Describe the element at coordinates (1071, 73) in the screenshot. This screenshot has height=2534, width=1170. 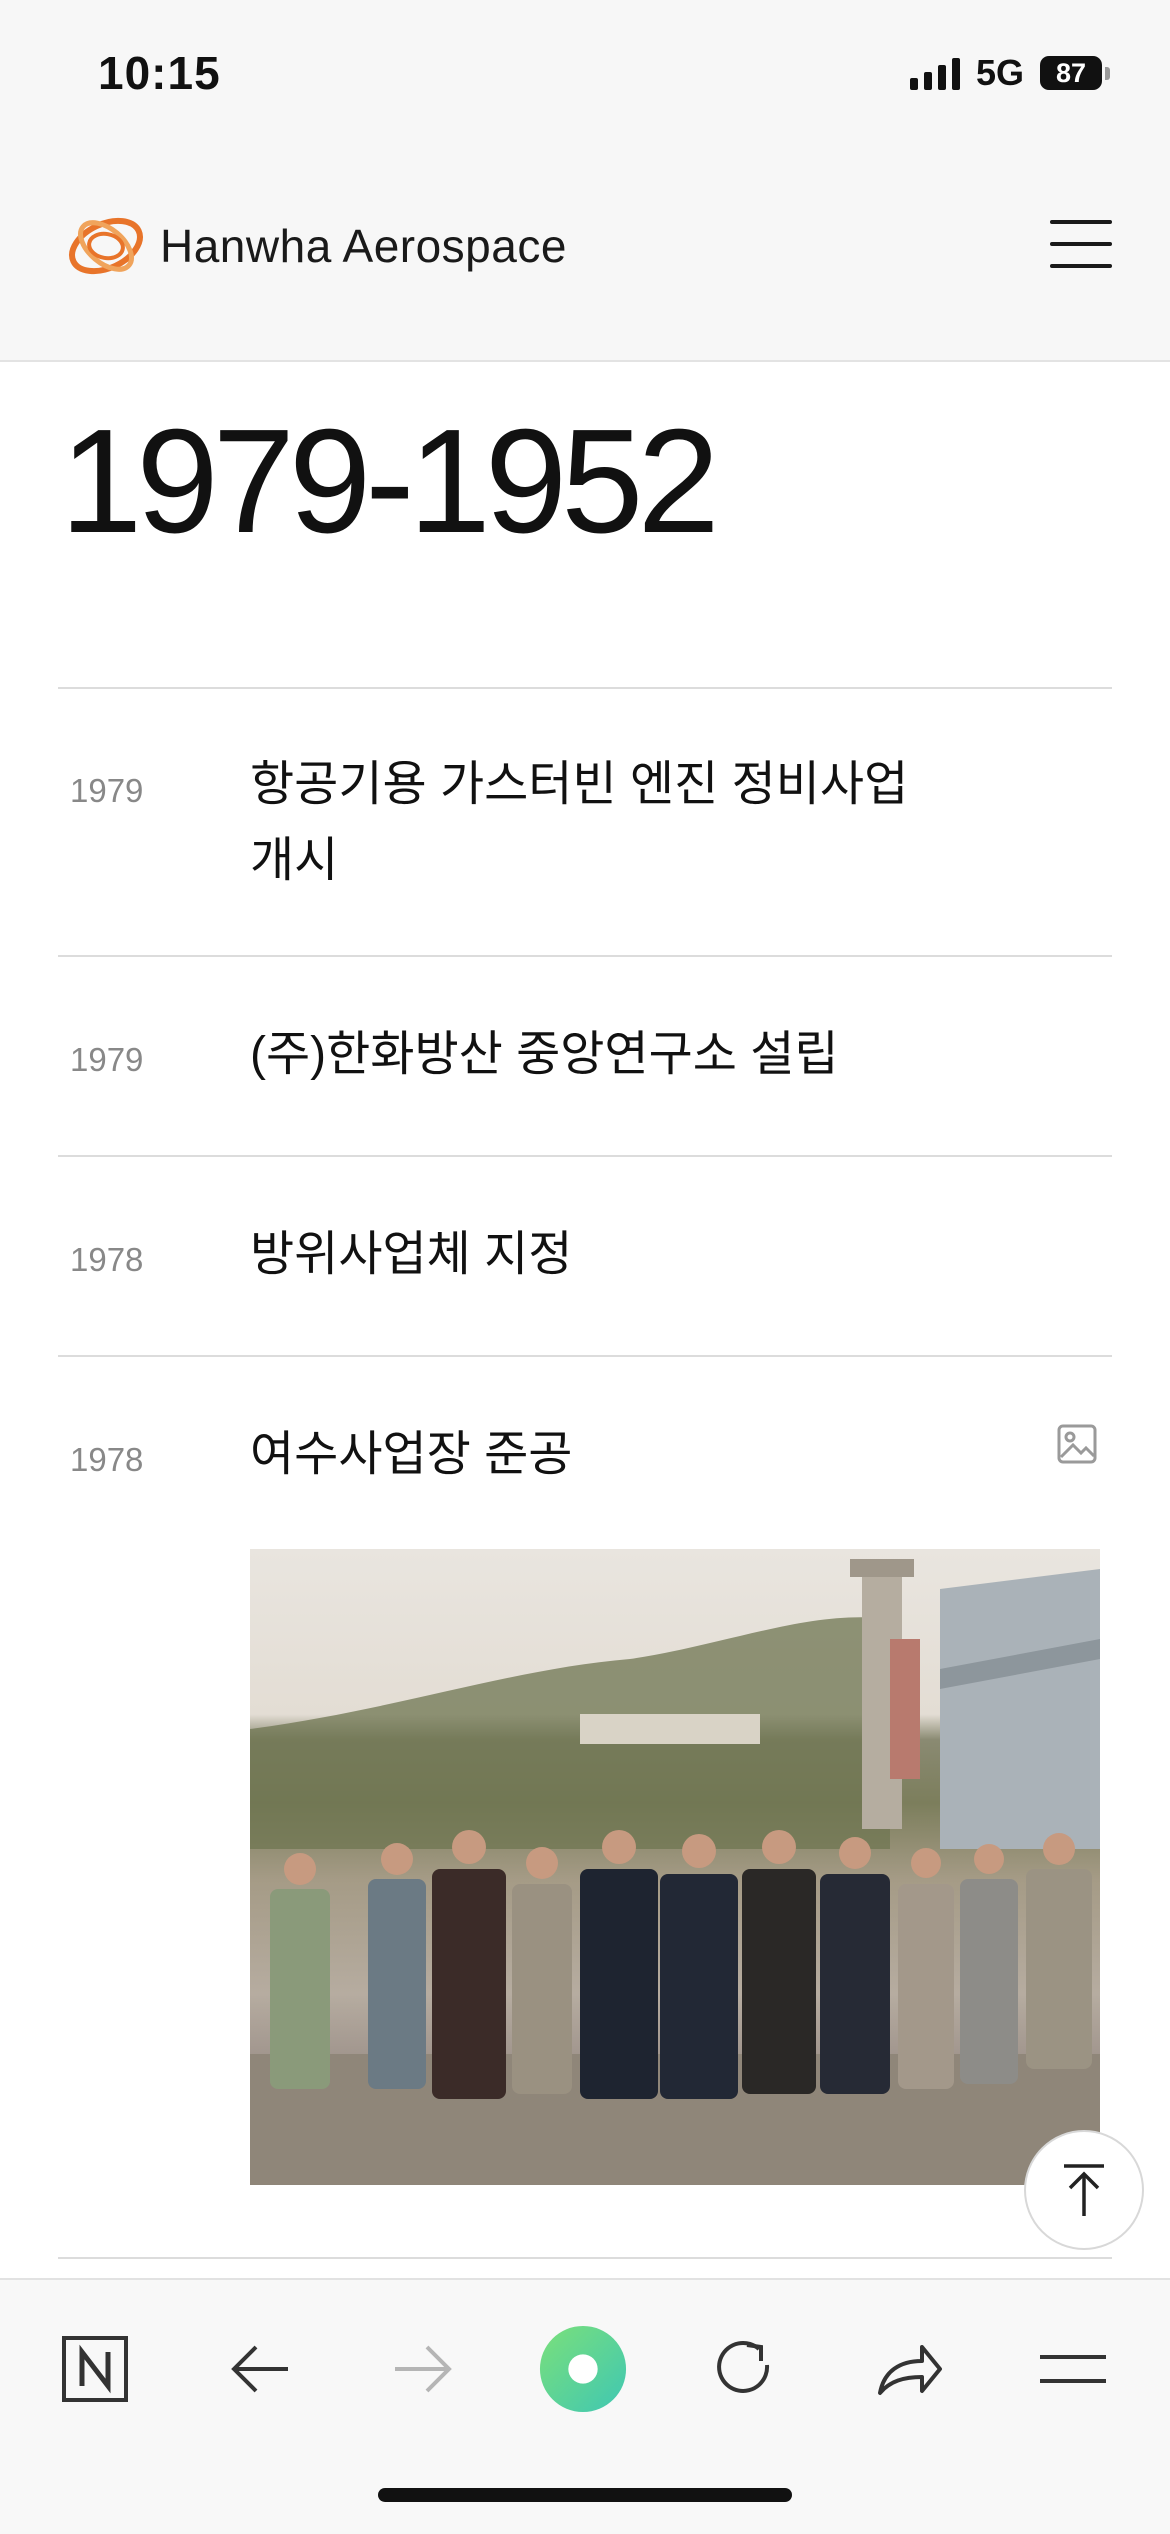
I see `battery-level: 87` at that location.